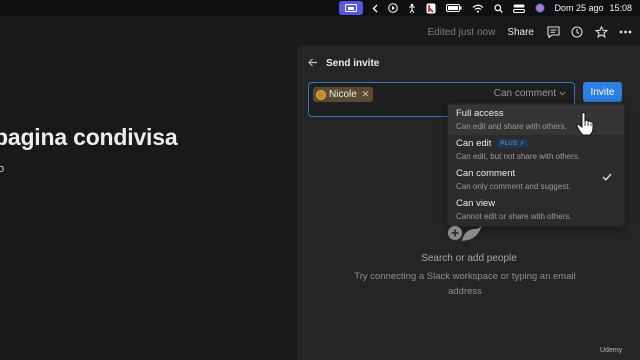 The image size is (640, 360). What do you see at coordinates (351, 8) in the screenshot?
I see `screen-mirroring-icon` at bounding box center [351, 8].